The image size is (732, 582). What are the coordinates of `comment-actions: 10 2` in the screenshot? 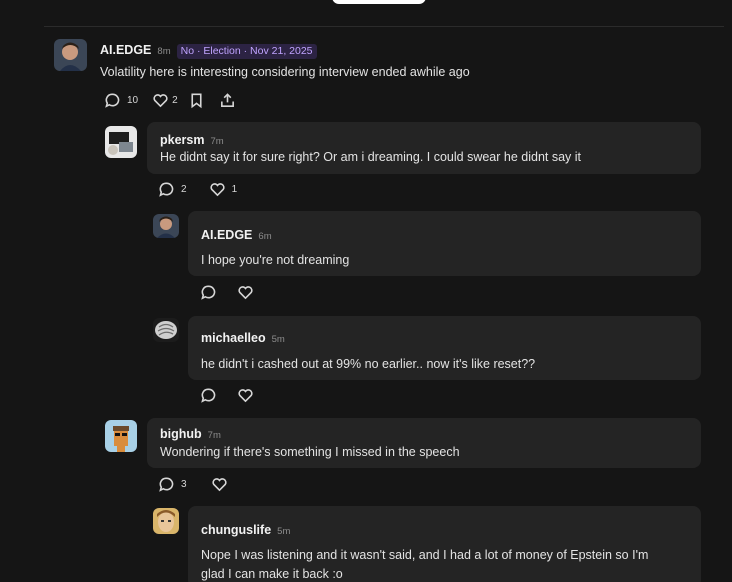 It's located at (177, 100).